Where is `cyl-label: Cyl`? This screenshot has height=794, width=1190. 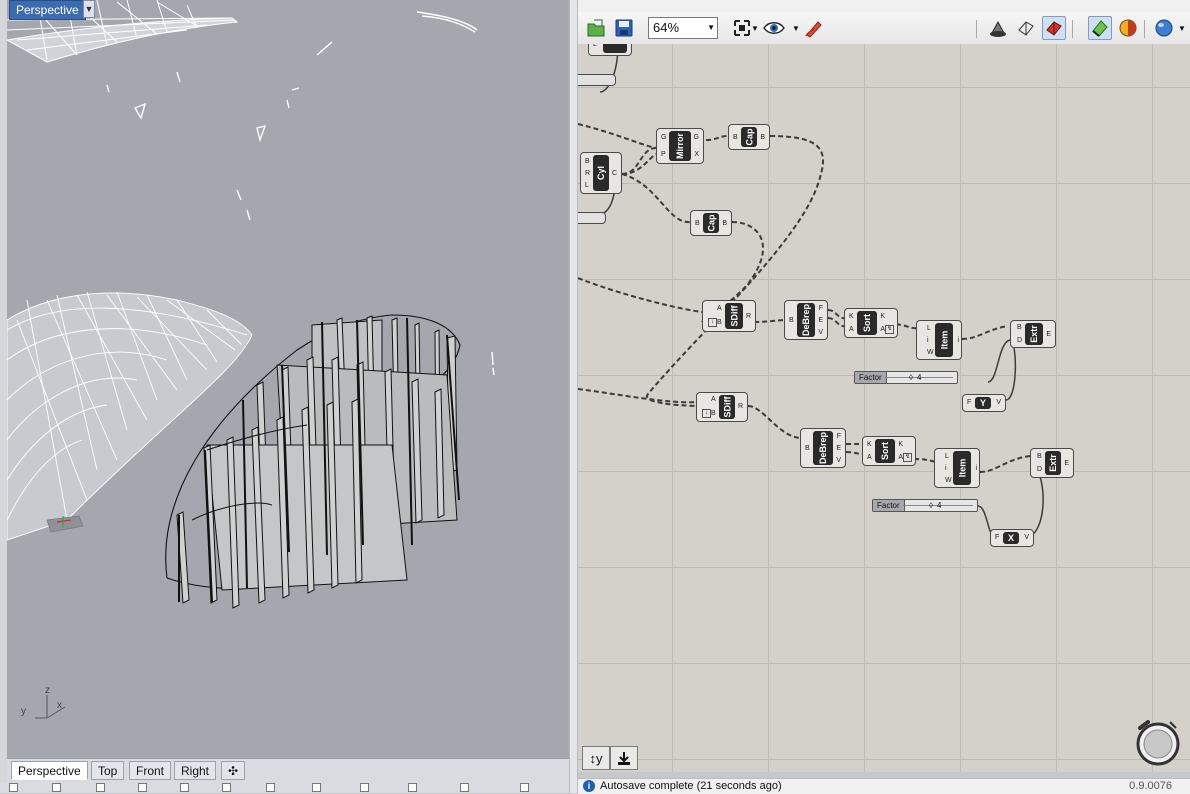 cyl-label: Cyl is located at coordinates (600, 173).